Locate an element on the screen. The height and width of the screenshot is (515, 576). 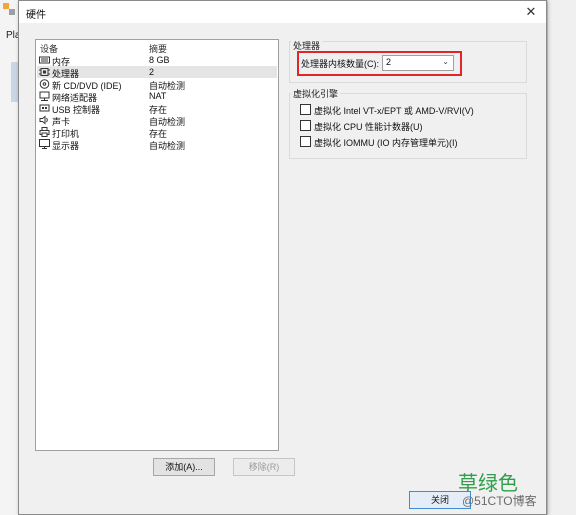
processor-cores-select: 2 ⌄ is located at coordinates (418, 63).